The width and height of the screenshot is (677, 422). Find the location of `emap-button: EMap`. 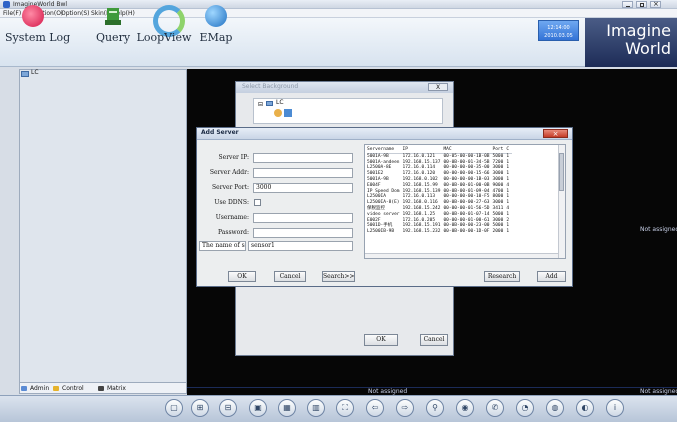

emap-button: EMap is located at coordinates (216, 26).